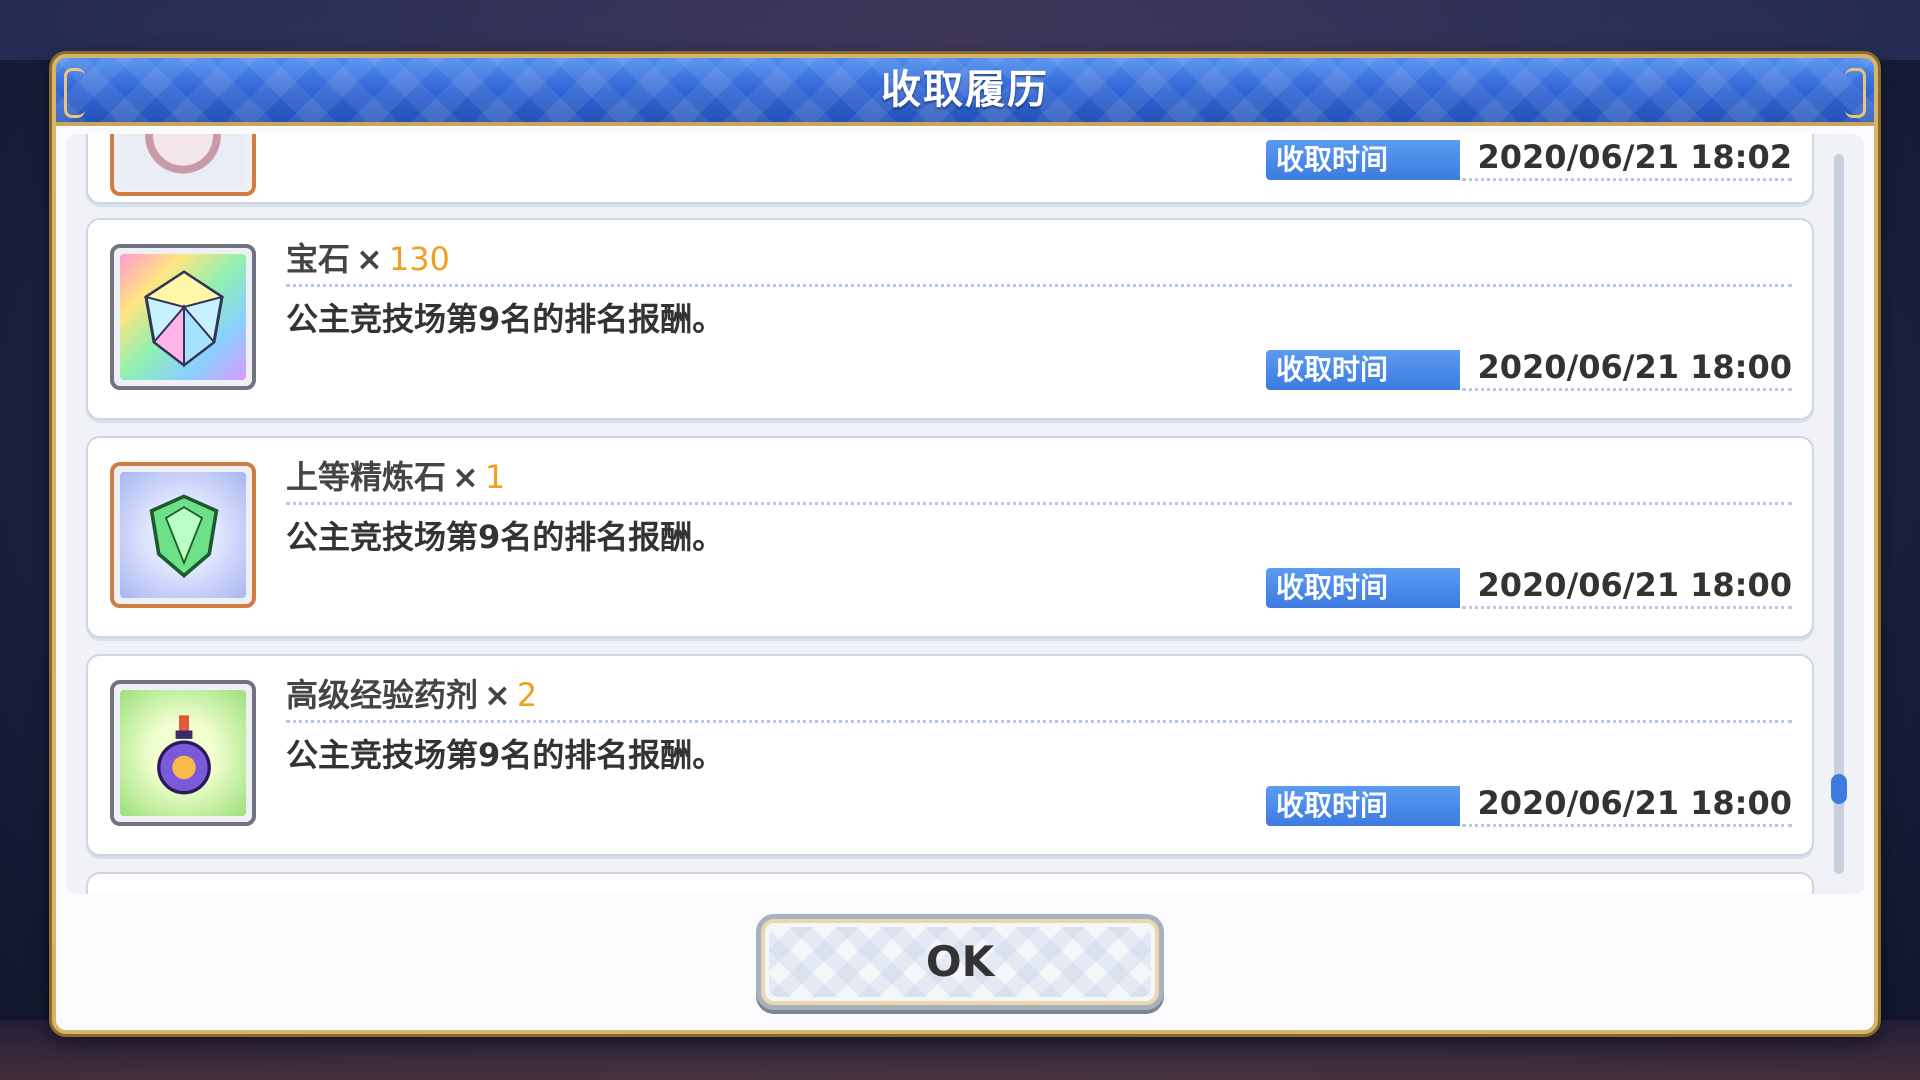  What do you see at coordinates (368, 259) in the screenshot?
I see `item-name: 宝石 × 130` at bounding box center [368, 259].